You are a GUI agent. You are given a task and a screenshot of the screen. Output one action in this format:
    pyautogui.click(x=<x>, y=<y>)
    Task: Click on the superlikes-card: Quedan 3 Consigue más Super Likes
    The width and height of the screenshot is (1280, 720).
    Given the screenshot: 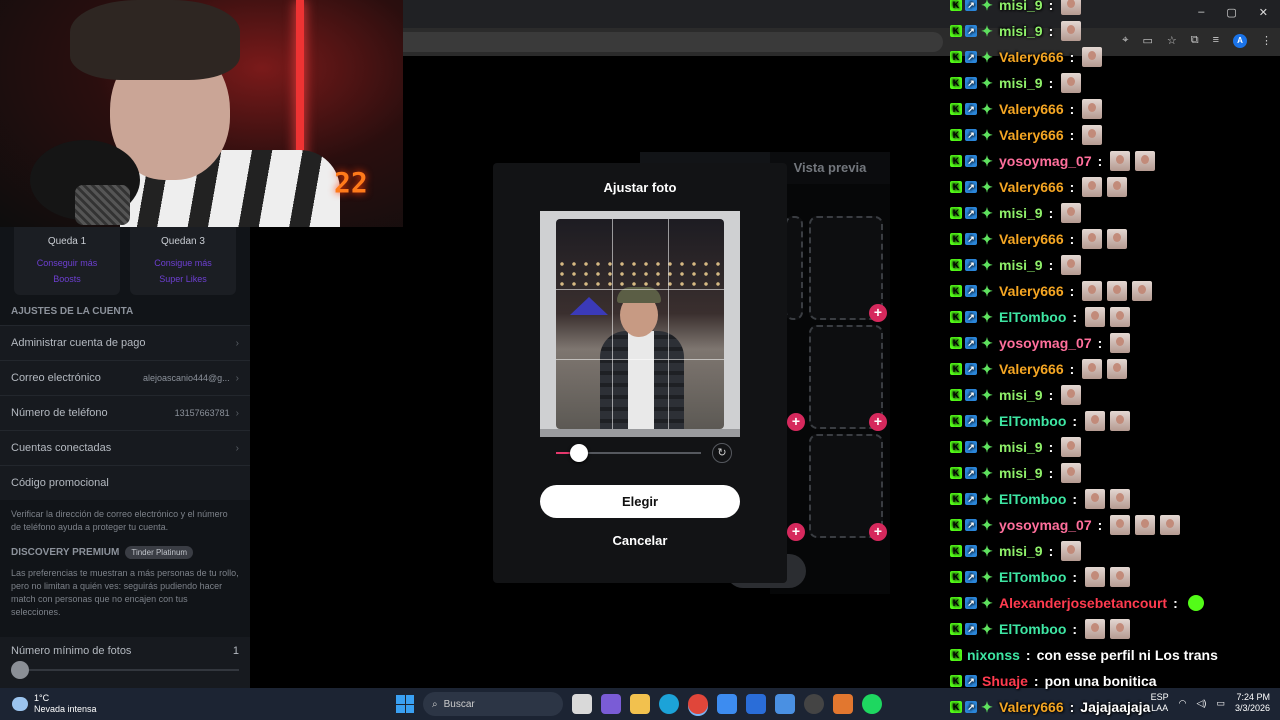 What is the action you would take?
    pyautogui.click(x=183, y=261)
    